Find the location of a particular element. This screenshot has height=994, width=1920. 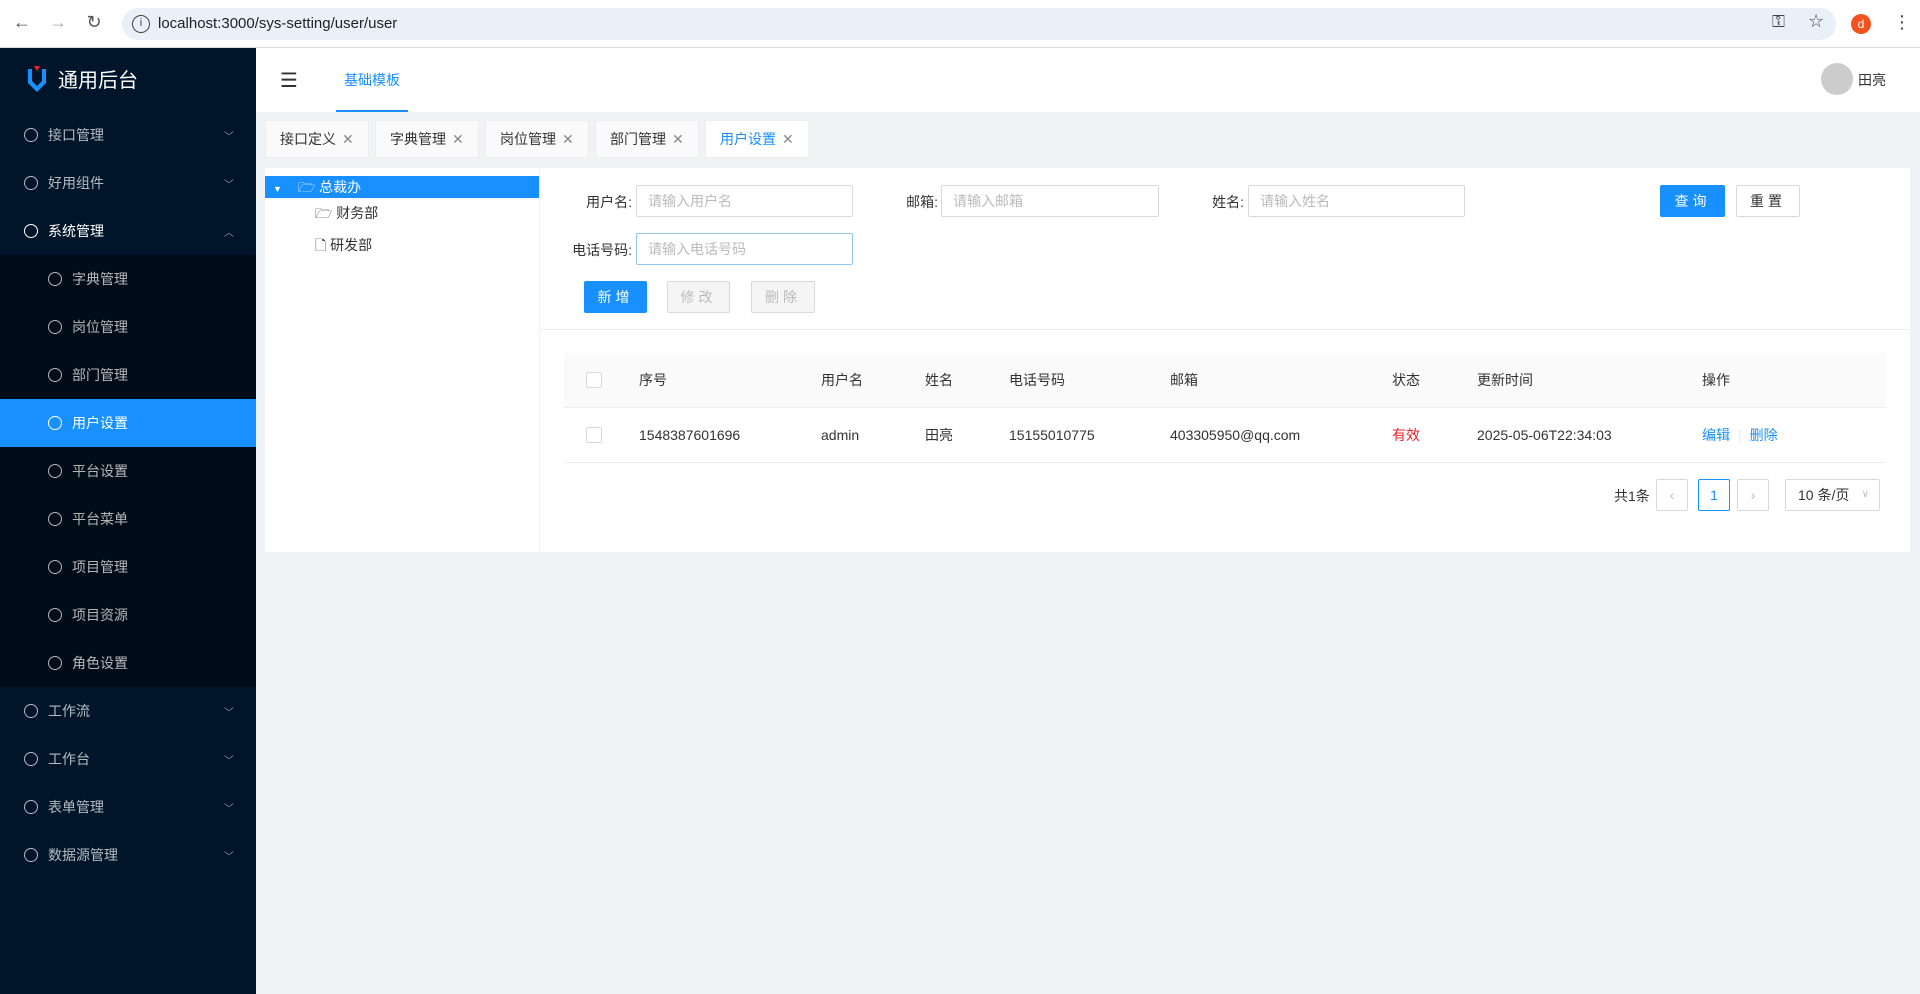

sidebar-item-6: 用户设置 is located at coordinates (128, 423).